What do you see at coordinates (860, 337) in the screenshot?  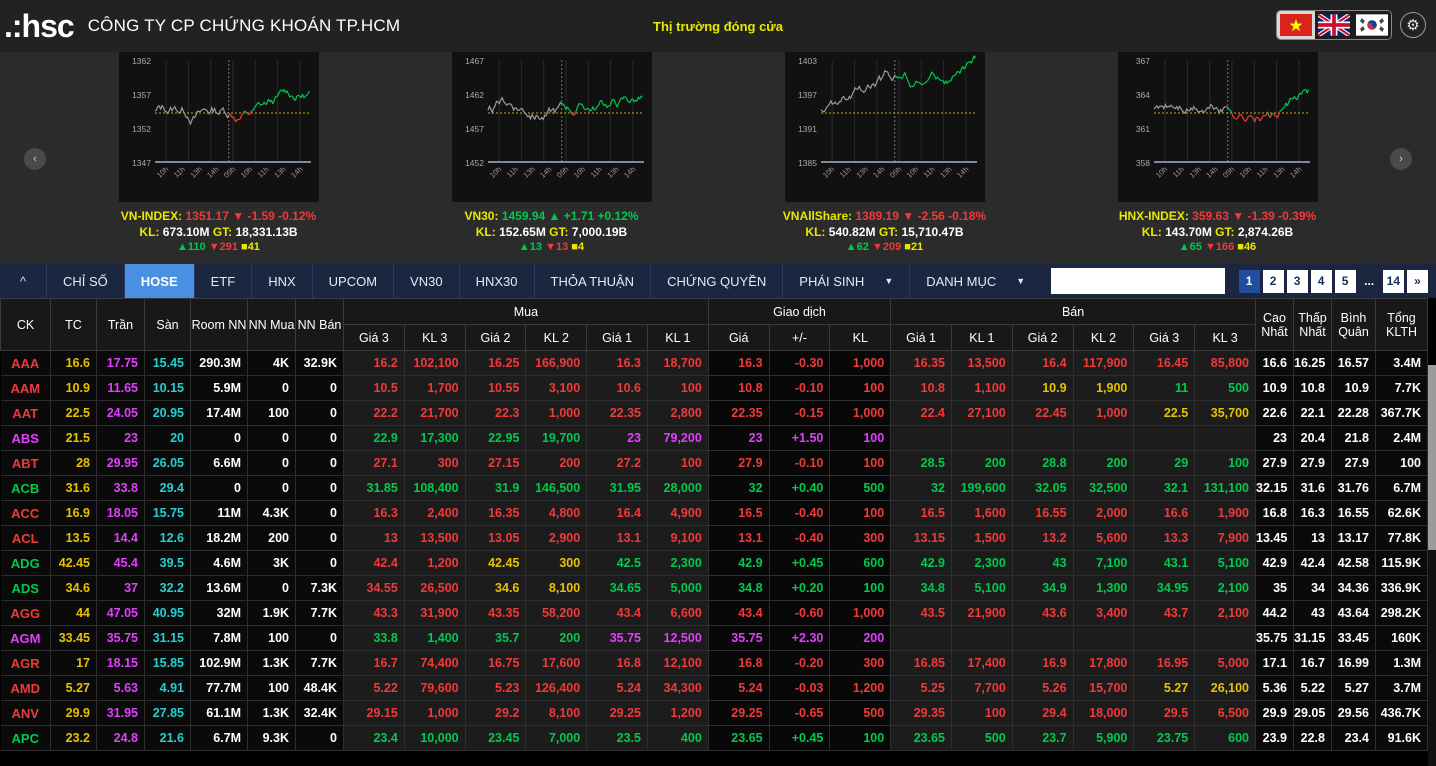 I see `subheader-giaodich-kl: KL` at bounding box center [860, 337].